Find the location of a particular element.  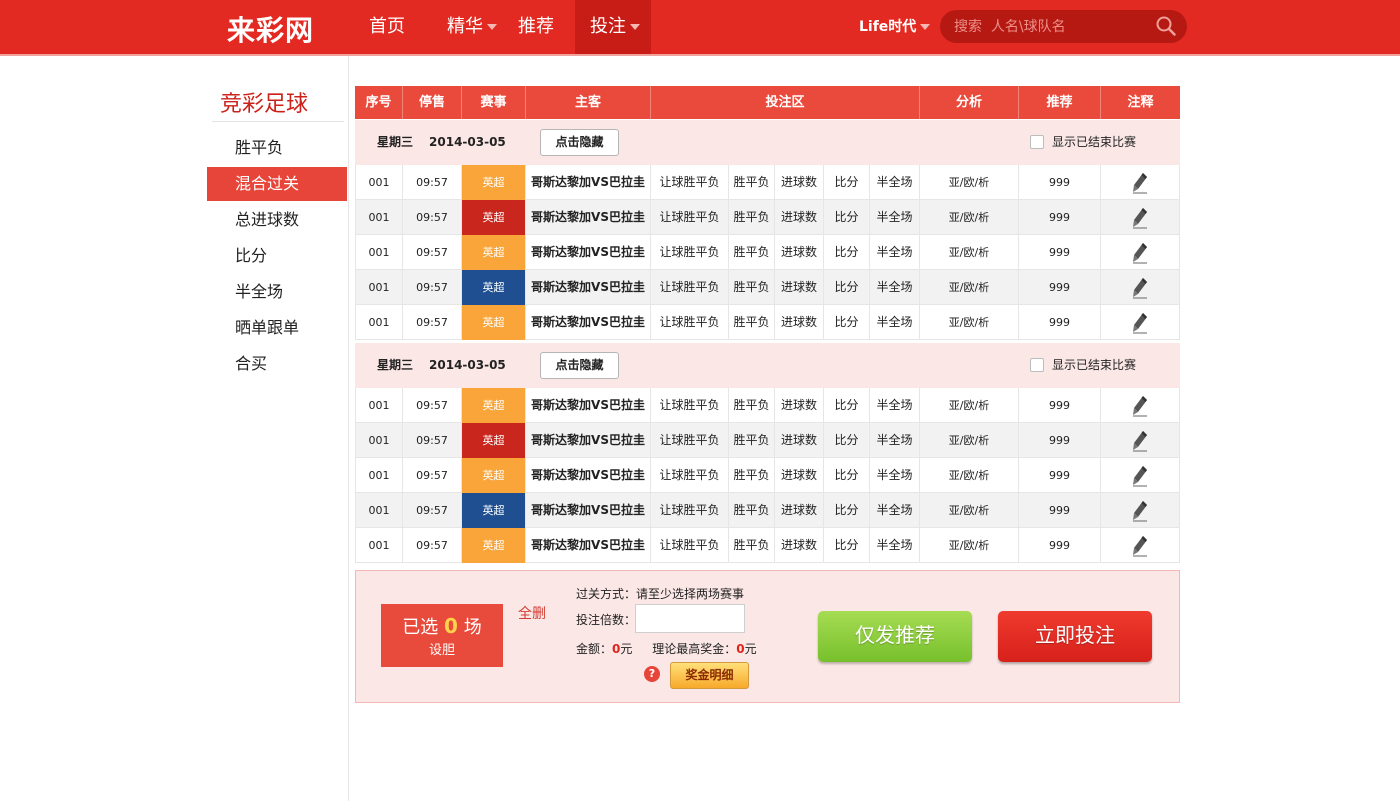

site-logo: 来彩网 is located at coordinates (270, 29).